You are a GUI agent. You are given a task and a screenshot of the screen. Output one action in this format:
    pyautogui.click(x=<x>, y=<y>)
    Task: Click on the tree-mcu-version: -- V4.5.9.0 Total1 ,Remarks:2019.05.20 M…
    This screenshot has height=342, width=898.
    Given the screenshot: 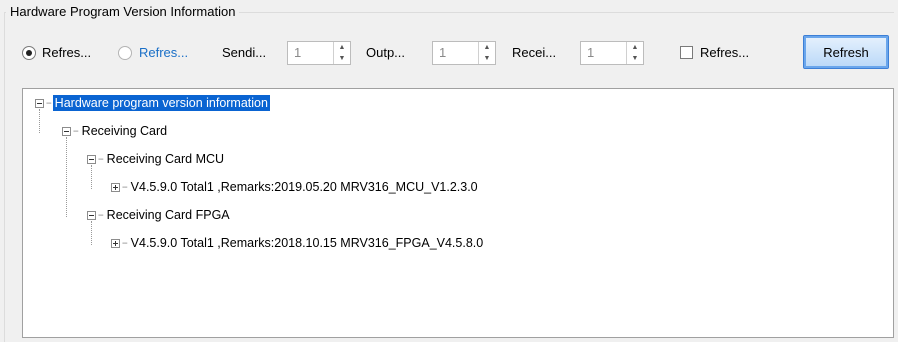 What is the action you would take?
    pyautogui.click(x=295, y=187)
    